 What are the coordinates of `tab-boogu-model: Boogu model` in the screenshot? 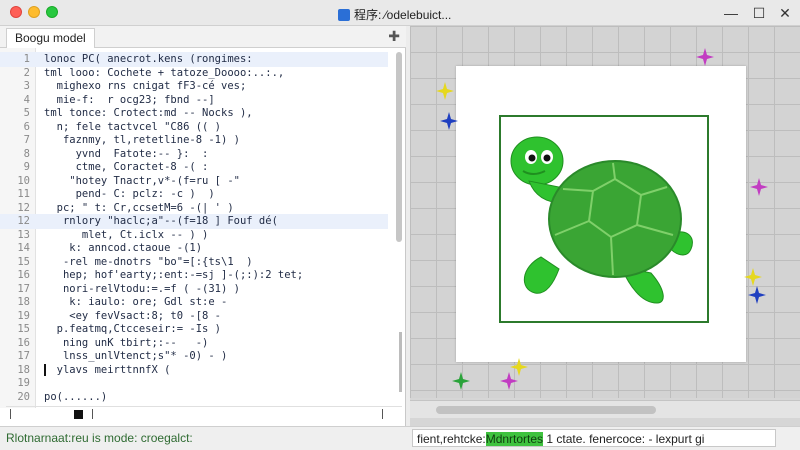 It's located at (50, 38).